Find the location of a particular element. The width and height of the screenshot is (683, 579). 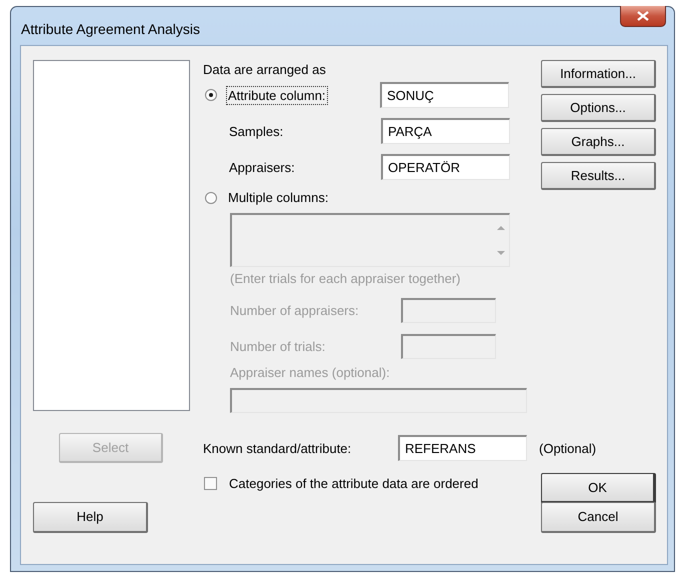

cancel-button: Cancel is located at coordinates (598, 517).